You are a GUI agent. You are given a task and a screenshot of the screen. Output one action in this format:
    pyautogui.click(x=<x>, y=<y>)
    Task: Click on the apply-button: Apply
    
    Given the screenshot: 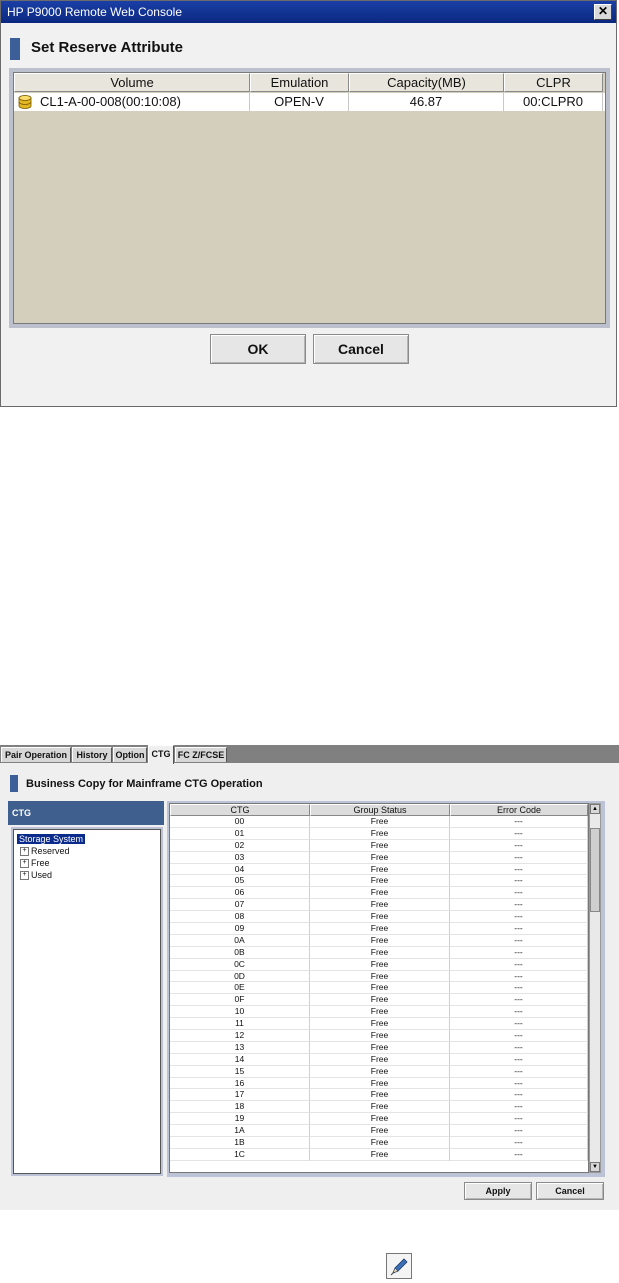 What is the action you would take?
    pyautogui.click(x=498, y=1191)
    